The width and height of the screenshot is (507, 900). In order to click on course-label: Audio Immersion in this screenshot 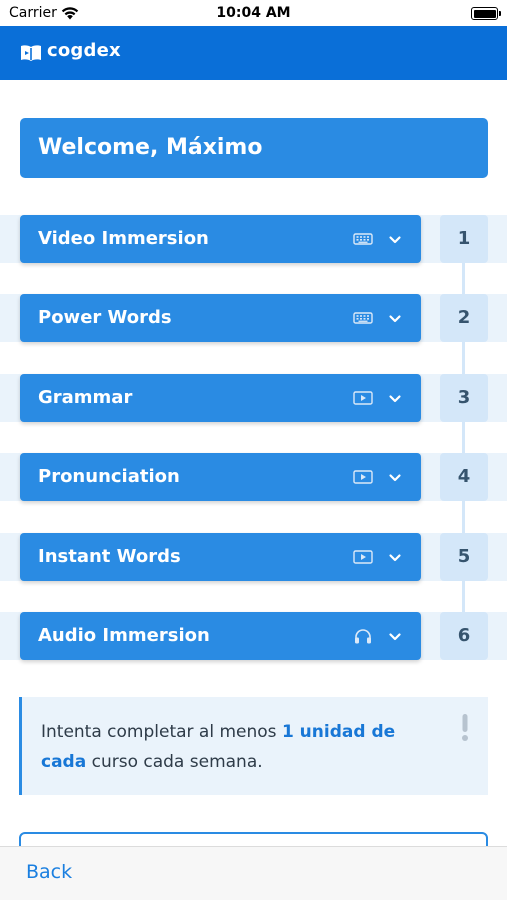, I will do `click(124, 635)`.